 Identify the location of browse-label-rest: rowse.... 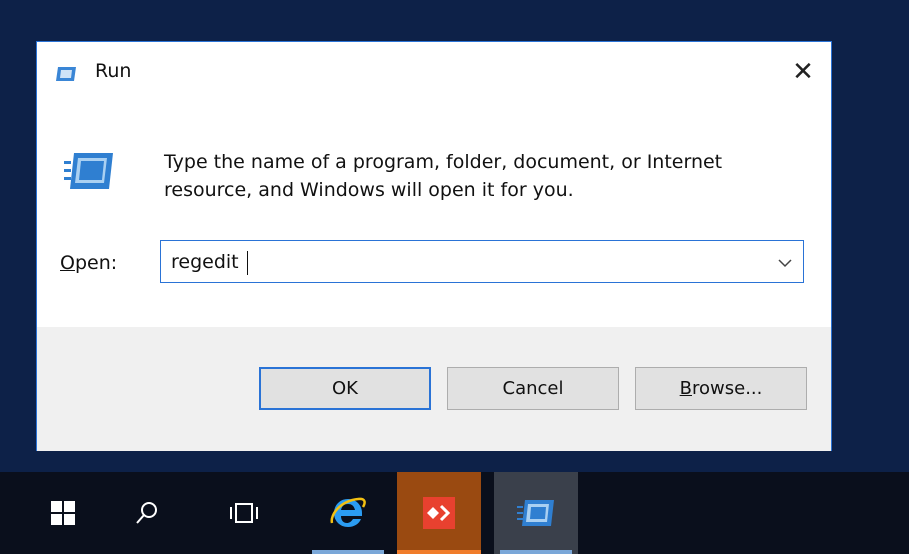
(727, 388).